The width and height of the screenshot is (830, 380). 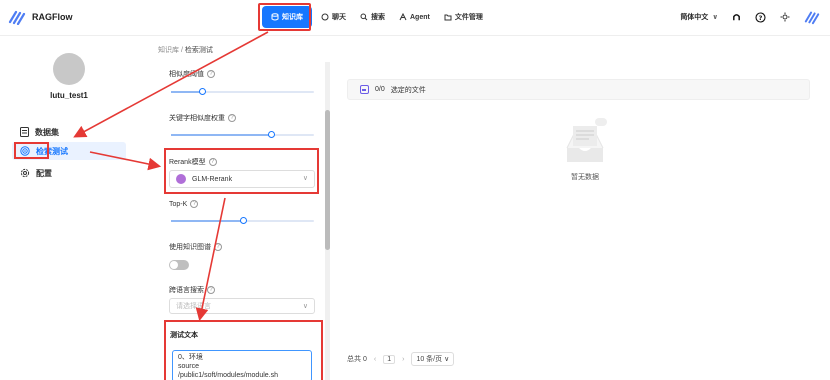 What do you see at coordinates (364, 89) in the screenshot?
I see `select-all-checkbox` at bounding box center [364, 89].